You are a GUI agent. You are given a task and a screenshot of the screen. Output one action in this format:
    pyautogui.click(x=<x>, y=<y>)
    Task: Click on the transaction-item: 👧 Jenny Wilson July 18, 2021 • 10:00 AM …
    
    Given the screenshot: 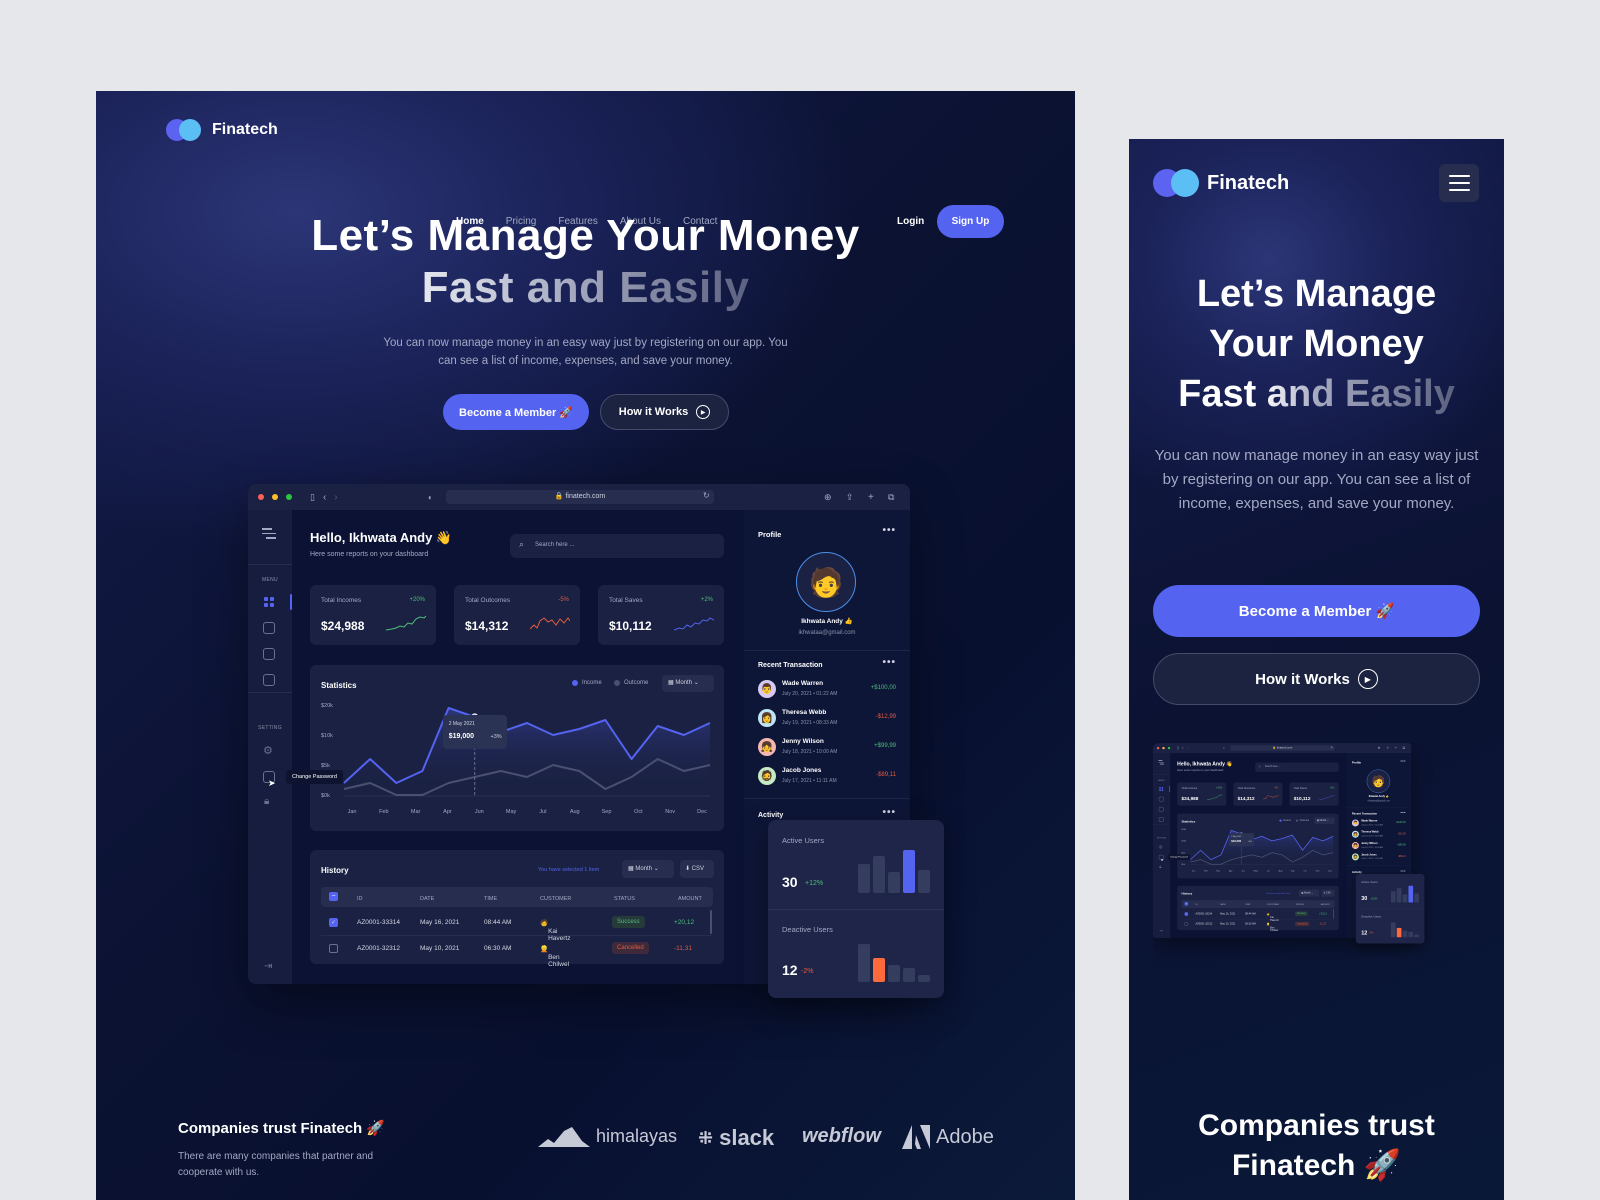 What is the action you would take?
    pyautogui.click(x=827, y=750)
    